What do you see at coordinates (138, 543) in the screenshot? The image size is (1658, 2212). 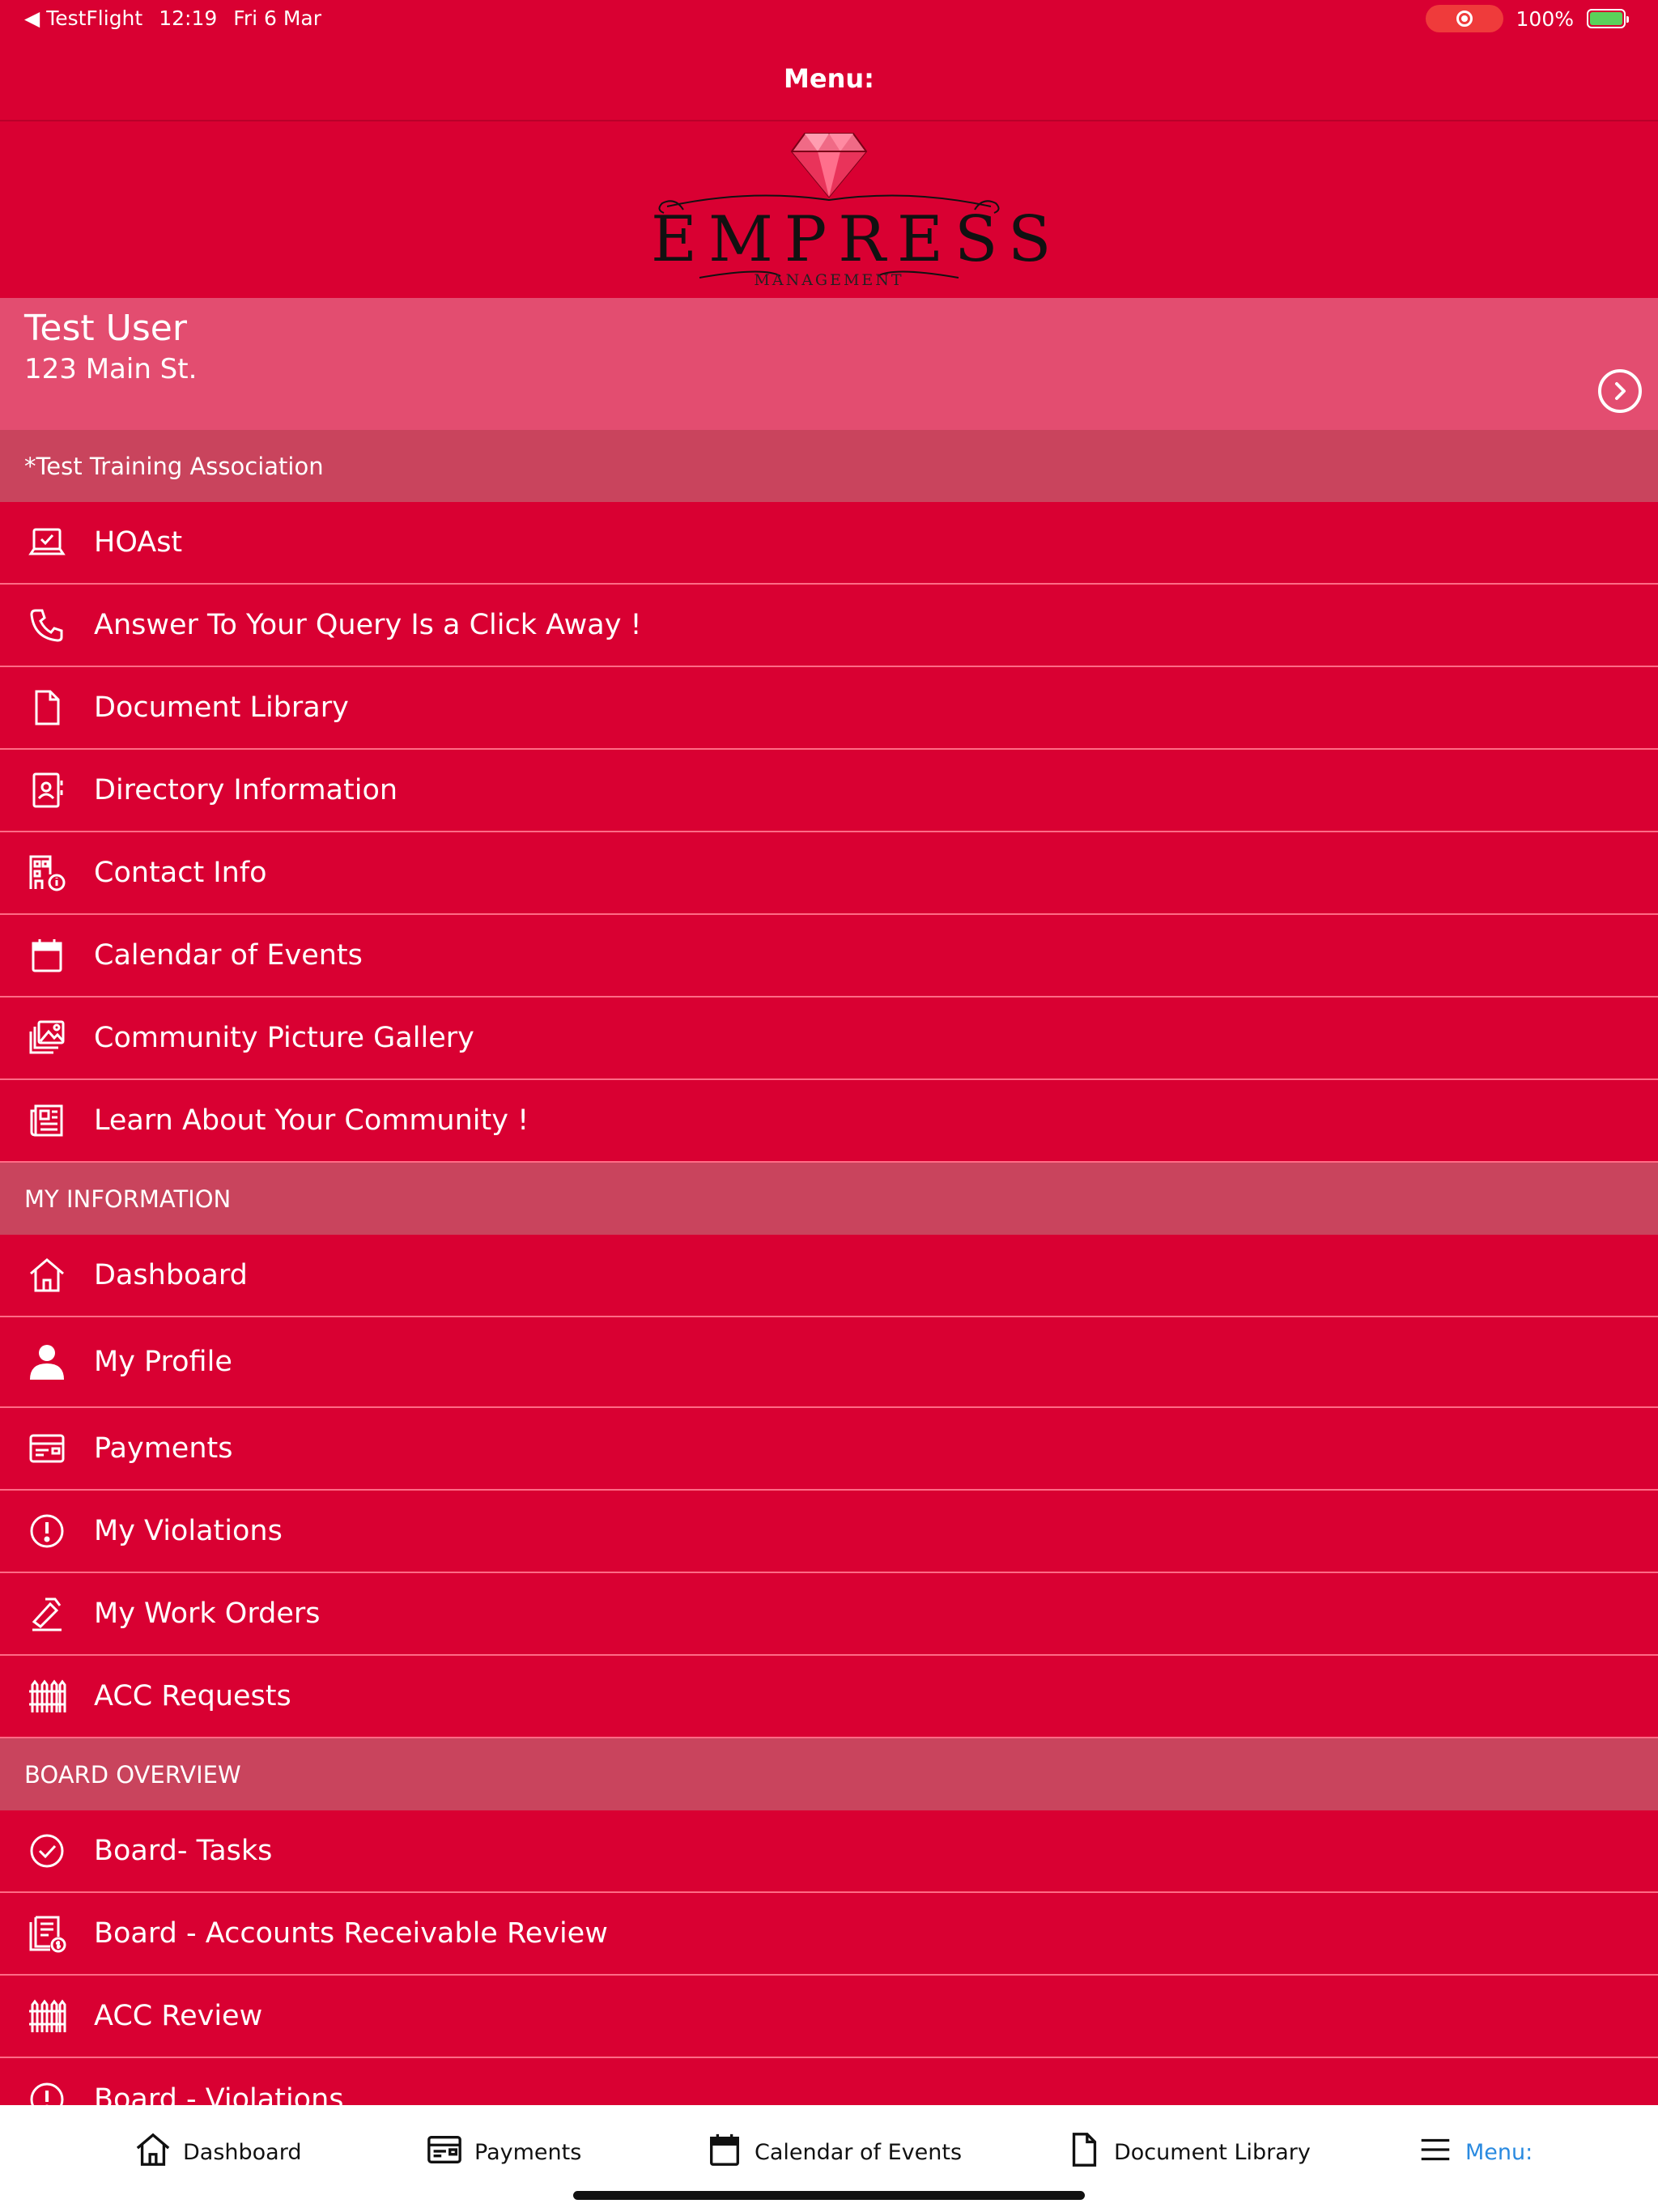 I see `menu-item-label: HOAst` at bounding box center [138, 543].